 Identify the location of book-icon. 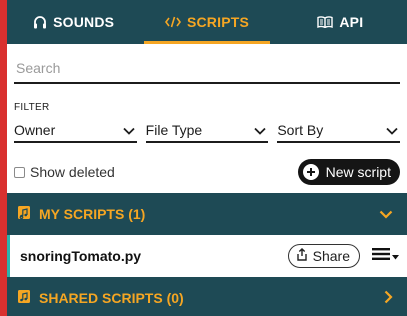
(325, 22).